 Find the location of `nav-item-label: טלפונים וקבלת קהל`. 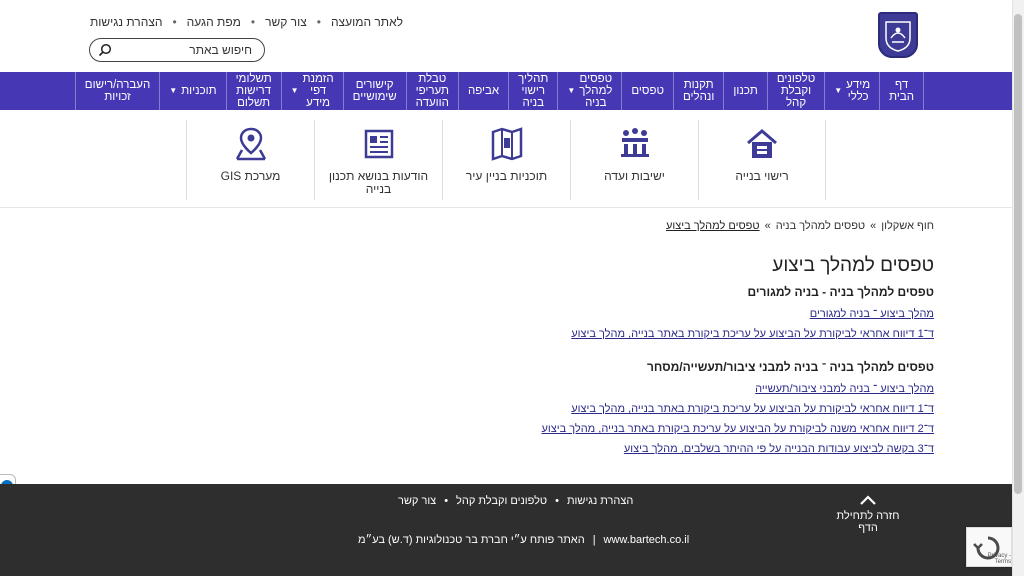

nav-item-label: טלפונים וקבלת קהל is located at coordinates (796, 91).